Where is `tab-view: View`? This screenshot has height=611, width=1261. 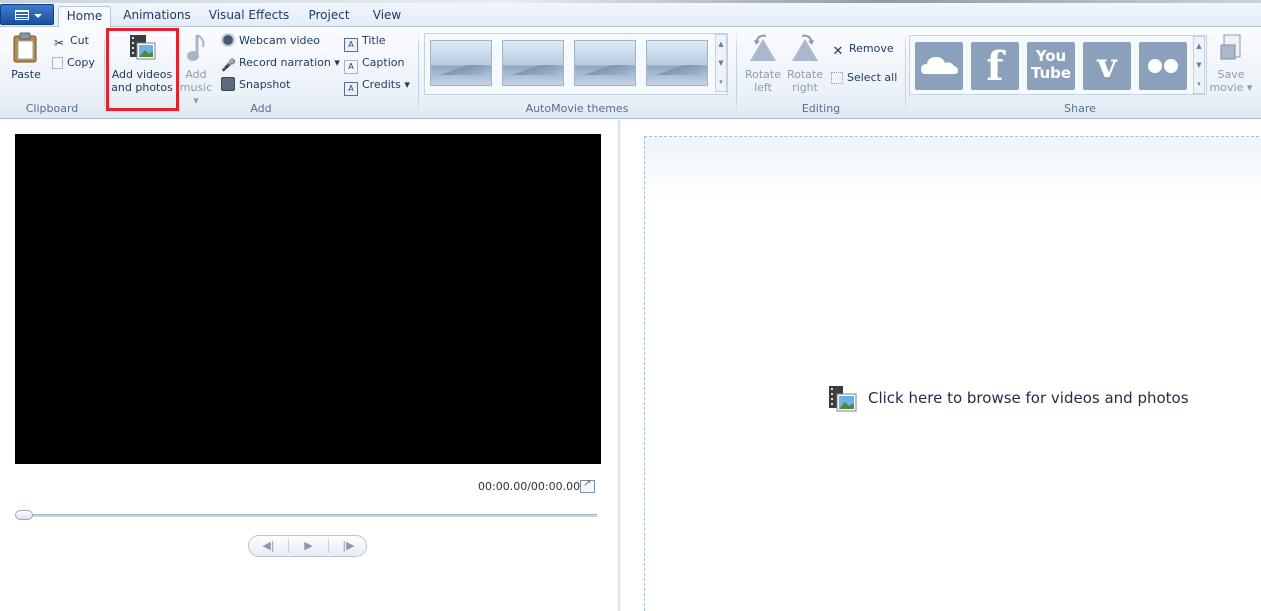
tab-view: View is located at coordinates (387, 16).